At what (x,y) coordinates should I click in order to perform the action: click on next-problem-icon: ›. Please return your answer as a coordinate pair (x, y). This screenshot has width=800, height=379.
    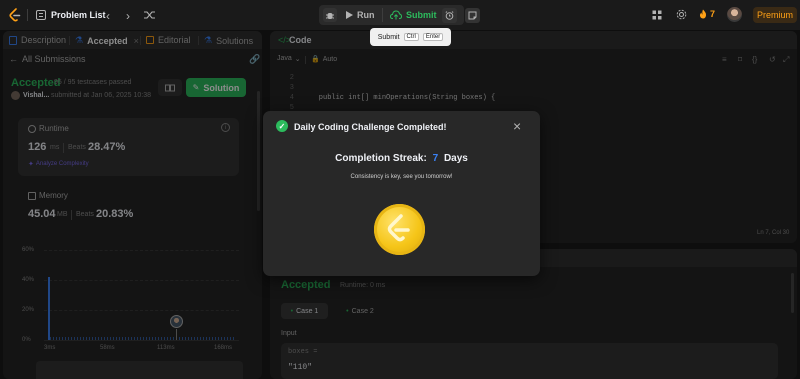
    Looking at the image, I should click on (128, 16).